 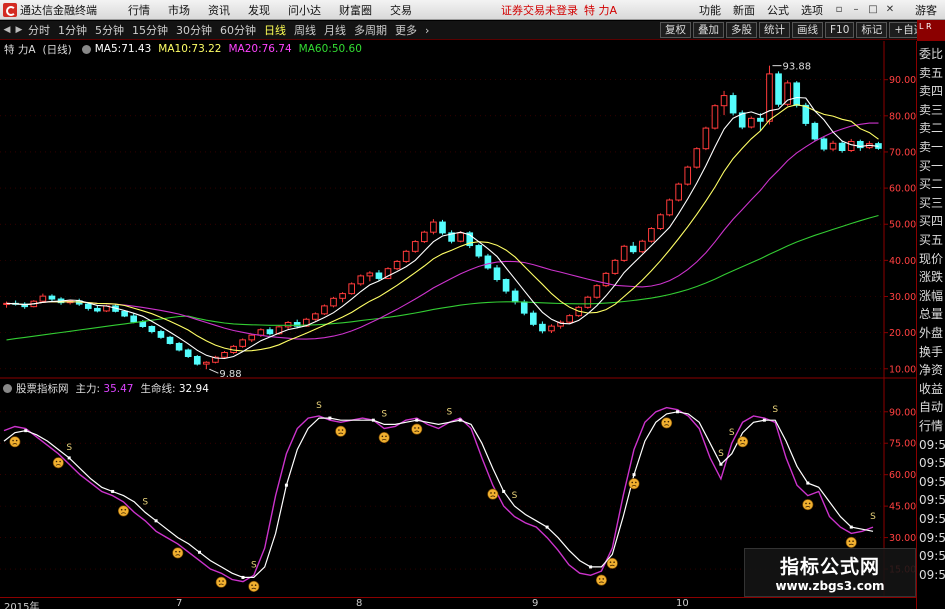 I want to click on high-price-label: 93.88, so click(x=796, y=67).